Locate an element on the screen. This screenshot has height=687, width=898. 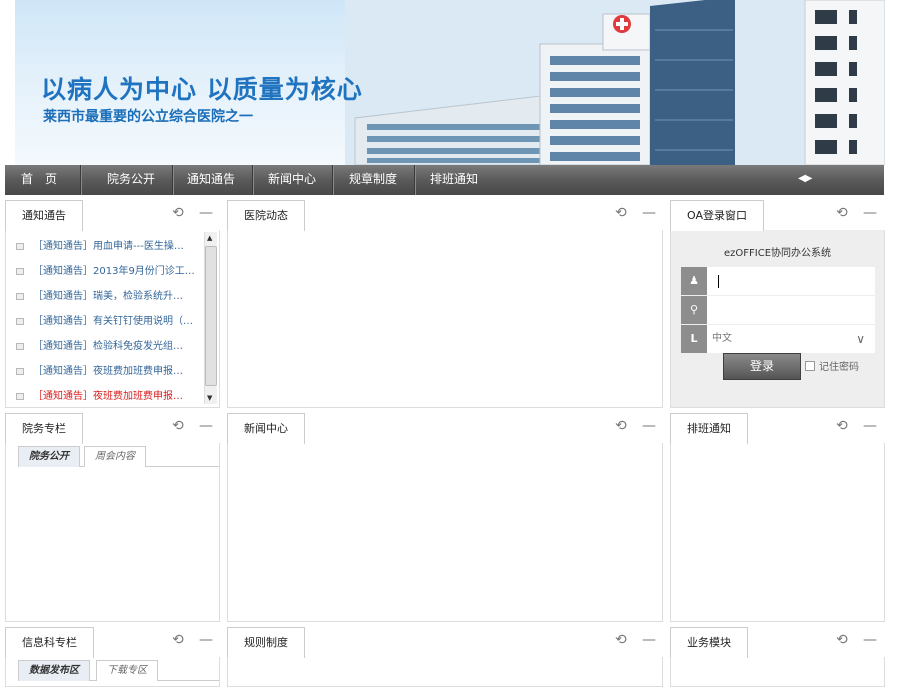
scroll-up-icon: ▲ is located at coordinates (209, 238).